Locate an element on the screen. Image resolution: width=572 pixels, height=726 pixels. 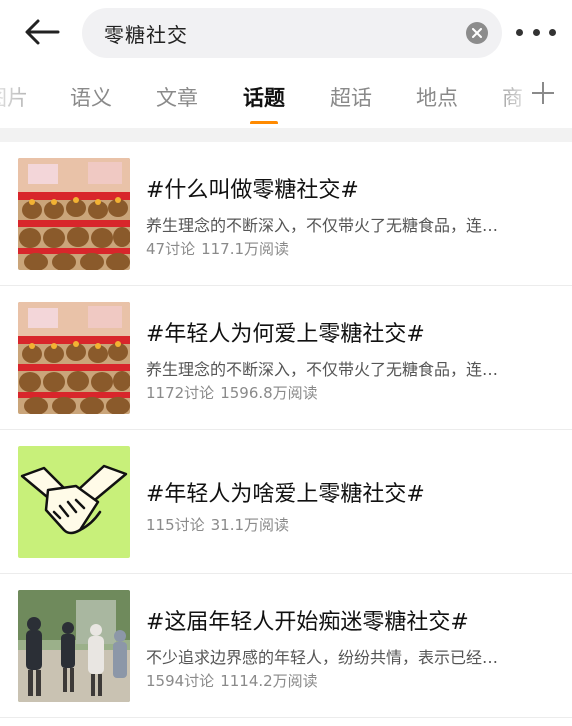
section-divider is located at coordinates (286, 135).